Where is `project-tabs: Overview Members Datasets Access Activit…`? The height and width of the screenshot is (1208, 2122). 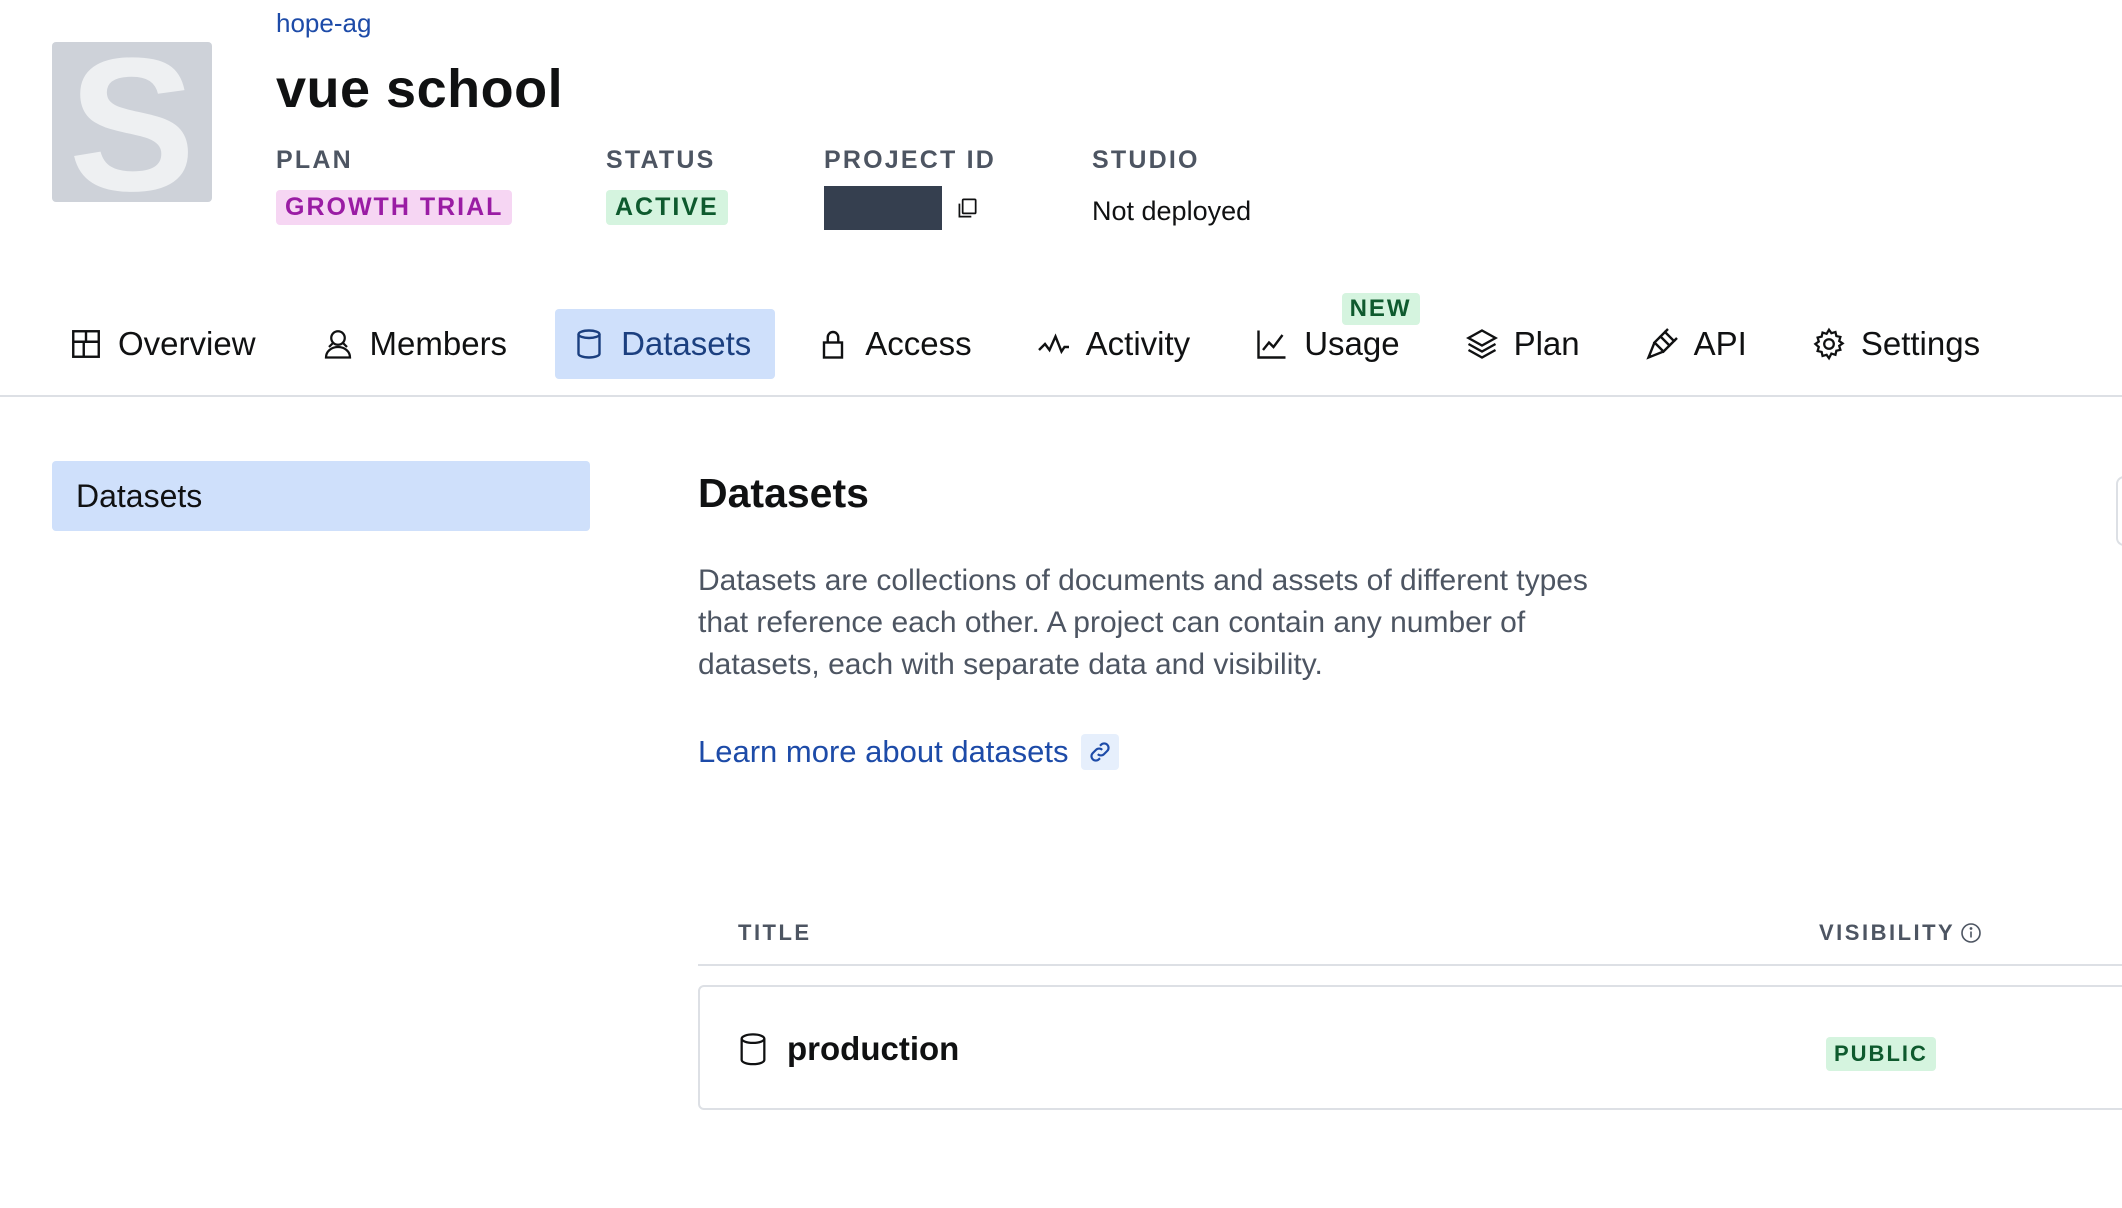
project-tabs: Overview Members Datasets Access Activit… is located at coordinates (1040, 336).